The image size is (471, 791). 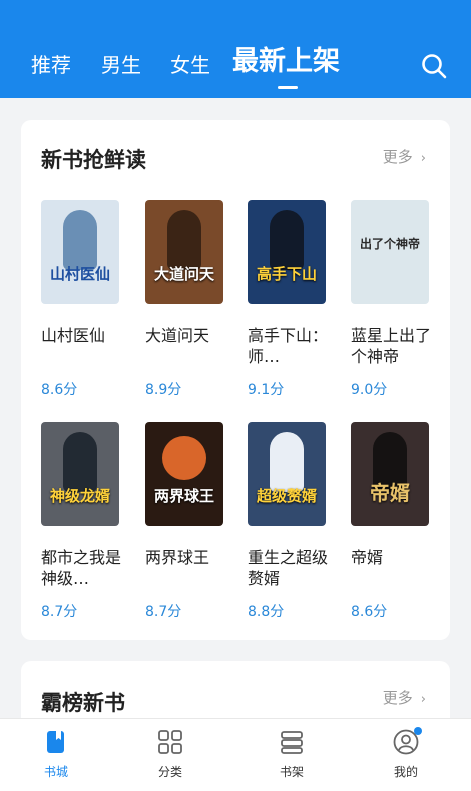 What do you see at coordinates (235, 754) in the screenshot?
I see `bottom-navigation: 书城 分类 书架 我的` at bounding box center [235, 754].